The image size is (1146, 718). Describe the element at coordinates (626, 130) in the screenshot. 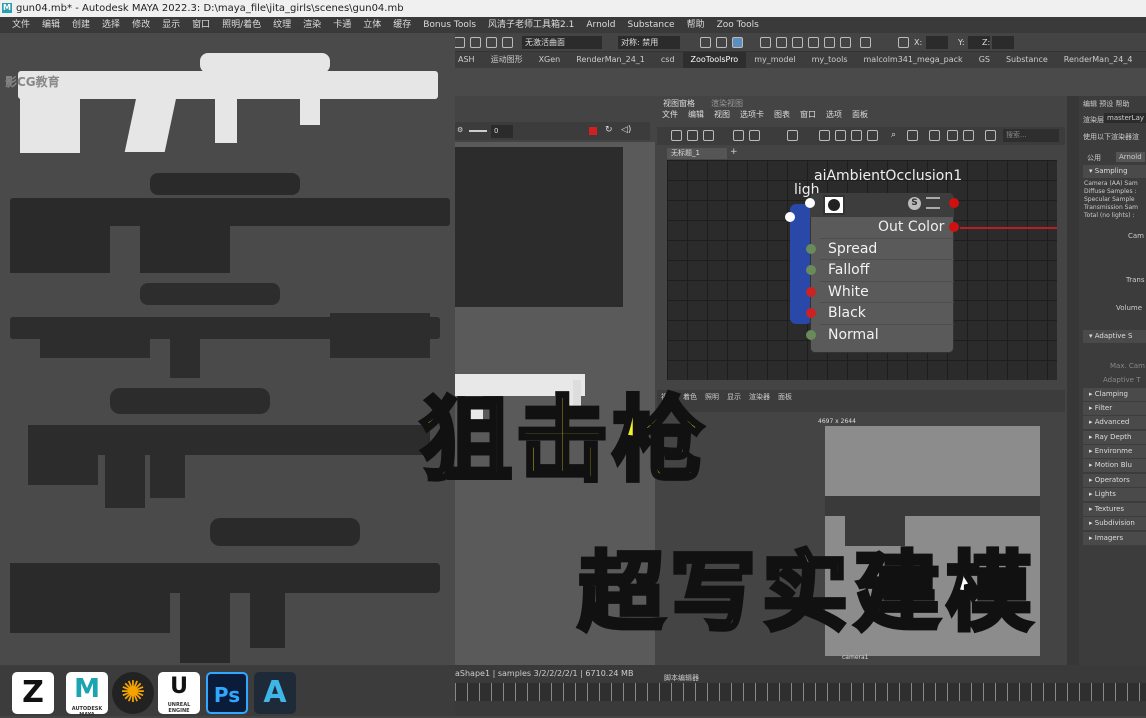

I see `audio-icon: ◁)` at that location.